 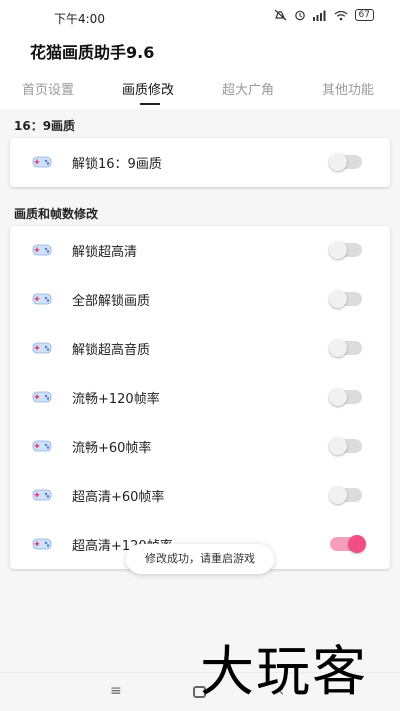 What do you see at coordinates (348, 88) in the screenshot?
I see `tab-other-functions: 其他功能` at bounding box center [348, 88].